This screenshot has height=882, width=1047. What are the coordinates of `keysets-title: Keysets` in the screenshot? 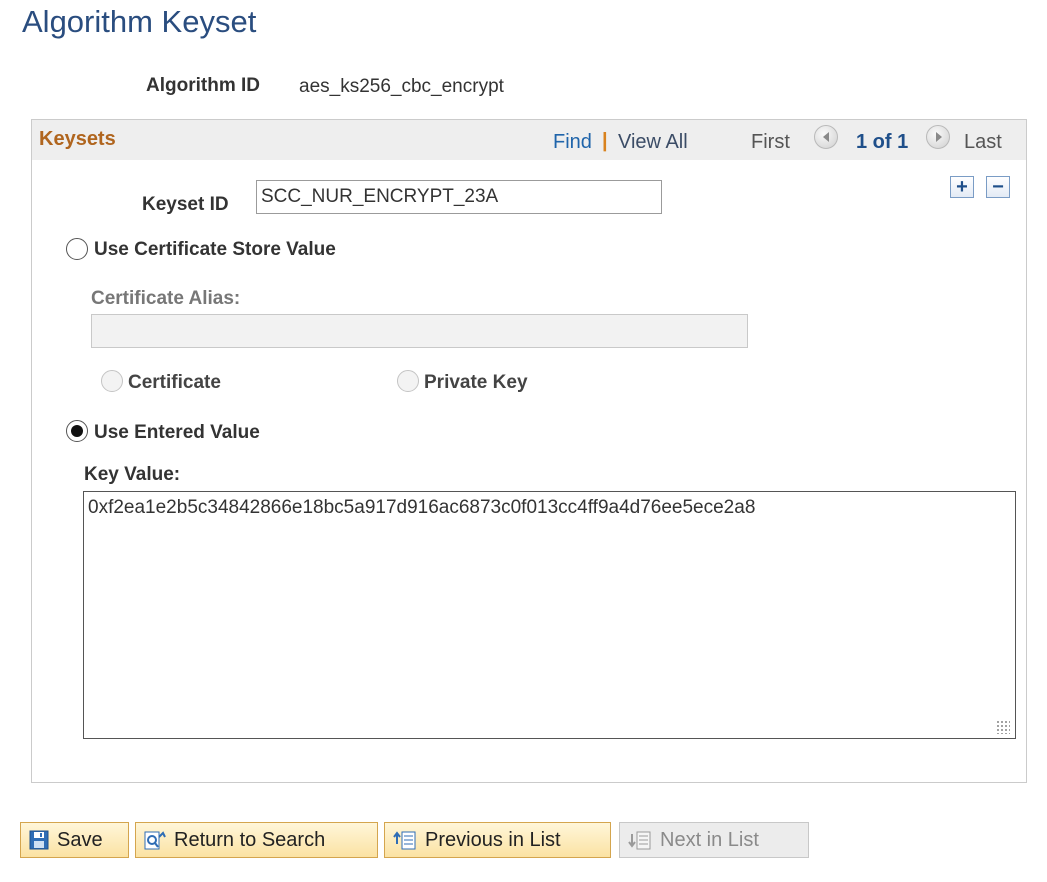 It's located at (77, 139).